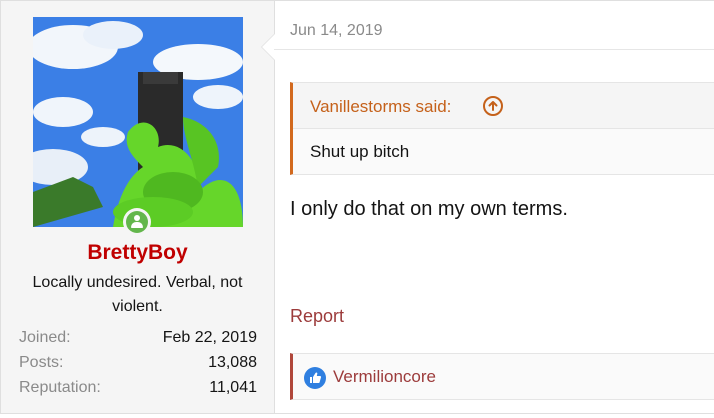 The height and width of the screenshot is (418, 714). What do you see at coordinates (137, 253) in the screenshot?
I see `username: BrettyBoy` at bounding box center [137, 253].